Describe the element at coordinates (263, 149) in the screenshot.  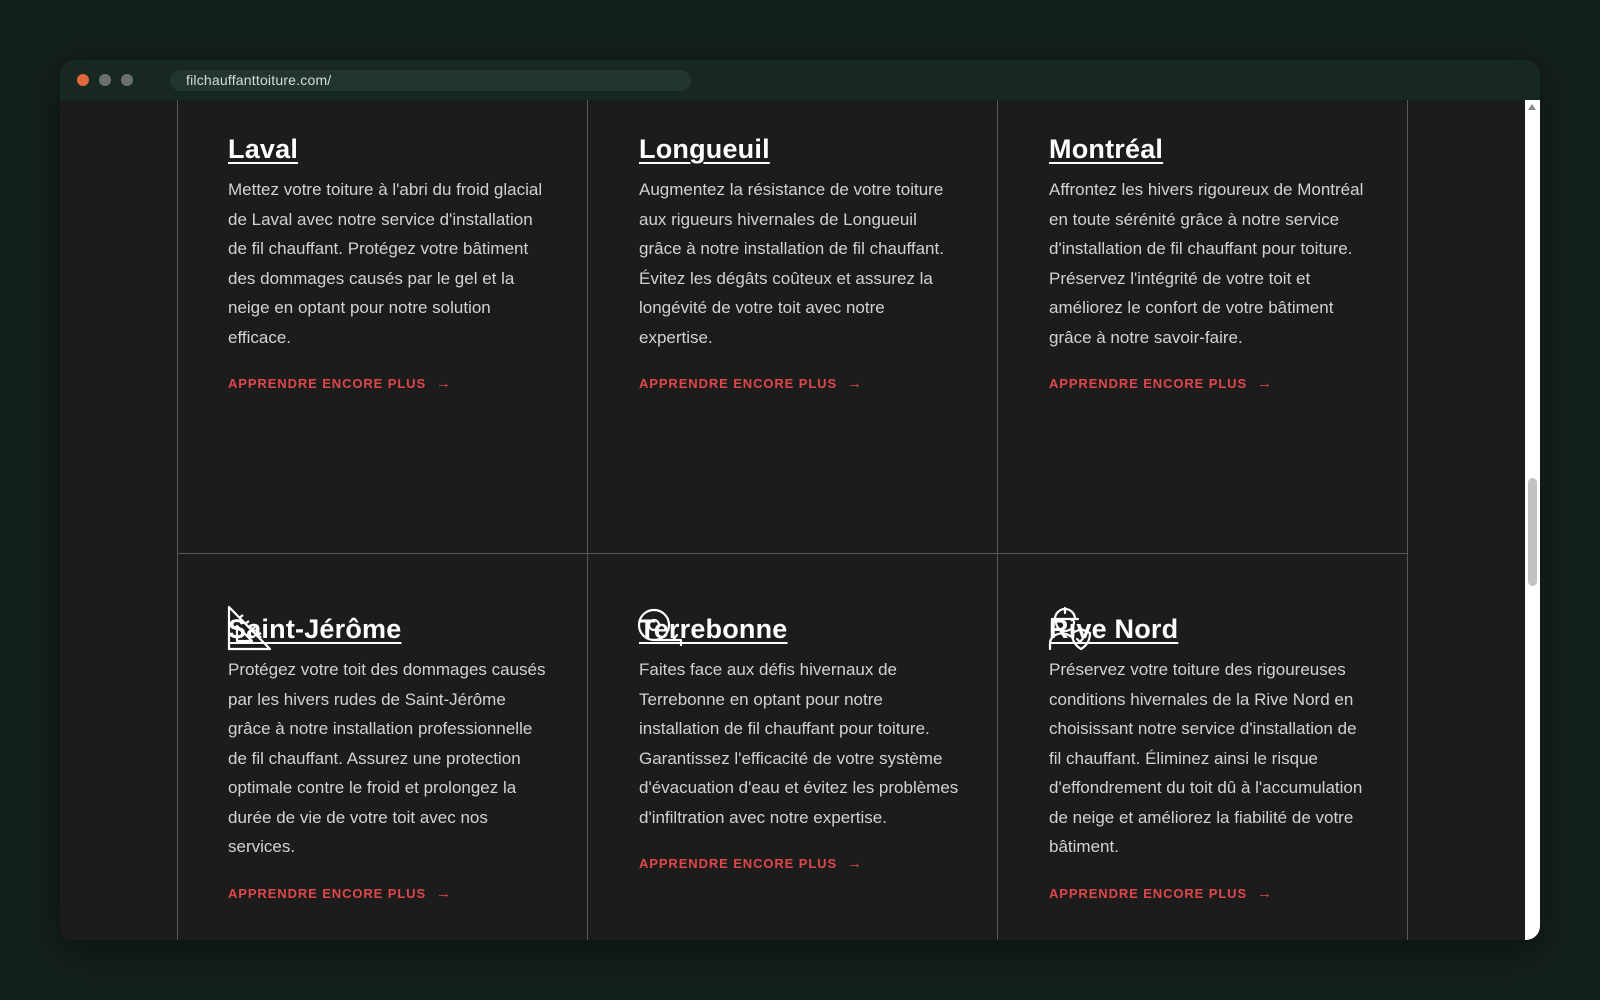
I see `city-title-link: Laval` at that location.